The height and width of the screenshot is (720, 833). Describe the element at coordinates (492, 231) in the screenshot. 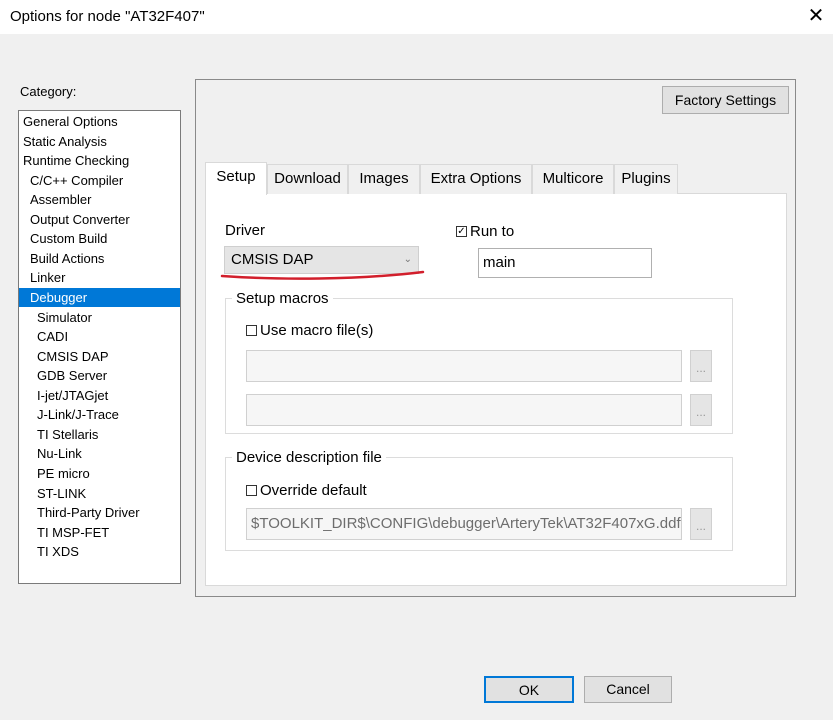

I see `run-to-label: Run to` at that location.